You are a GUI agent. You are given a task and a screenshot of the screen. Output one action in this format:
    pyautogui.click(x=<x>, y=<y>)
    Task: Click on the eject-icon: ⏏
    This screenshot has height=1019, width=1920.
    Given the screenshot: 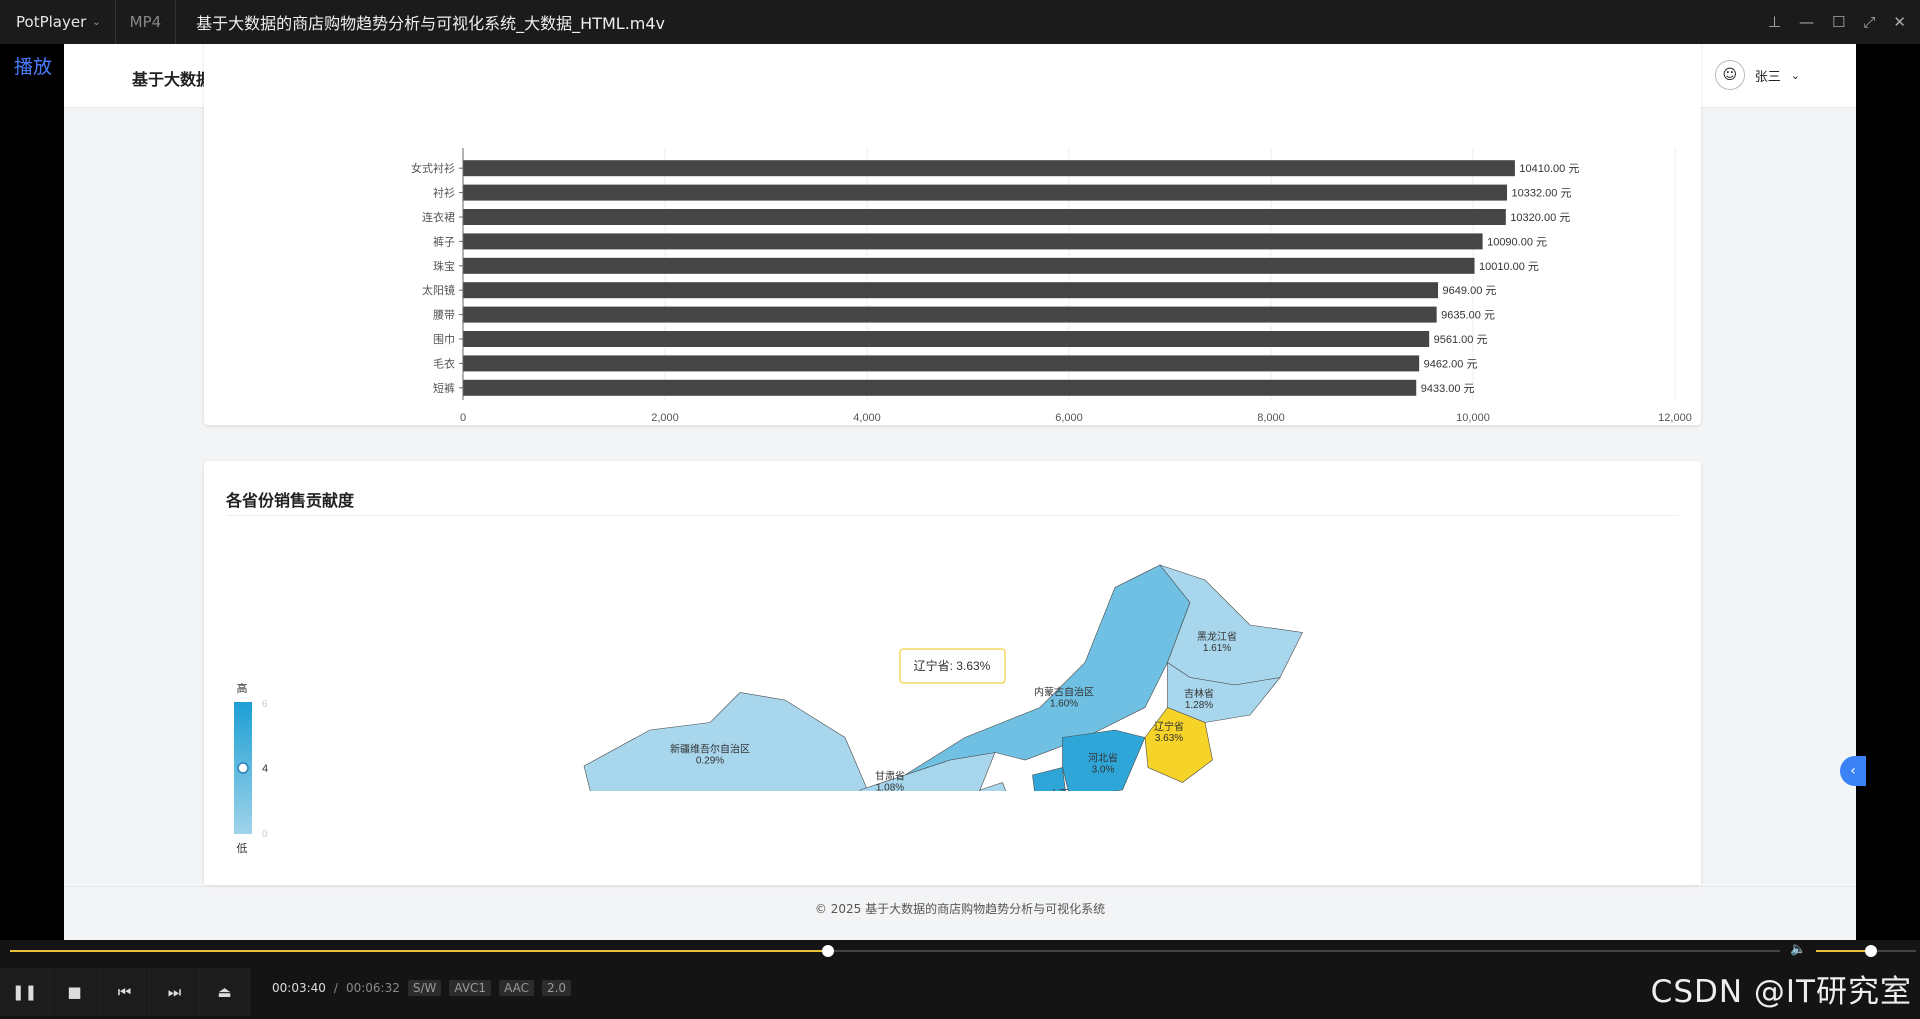 What is the action you would take?
    pyautogui.click(x=224, y=992)
    